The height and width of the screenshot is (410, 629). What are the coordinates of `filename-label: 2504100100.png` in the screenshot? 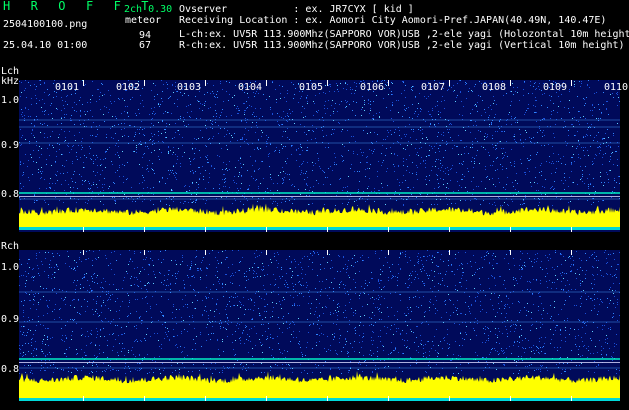 It's located at (45, 24).